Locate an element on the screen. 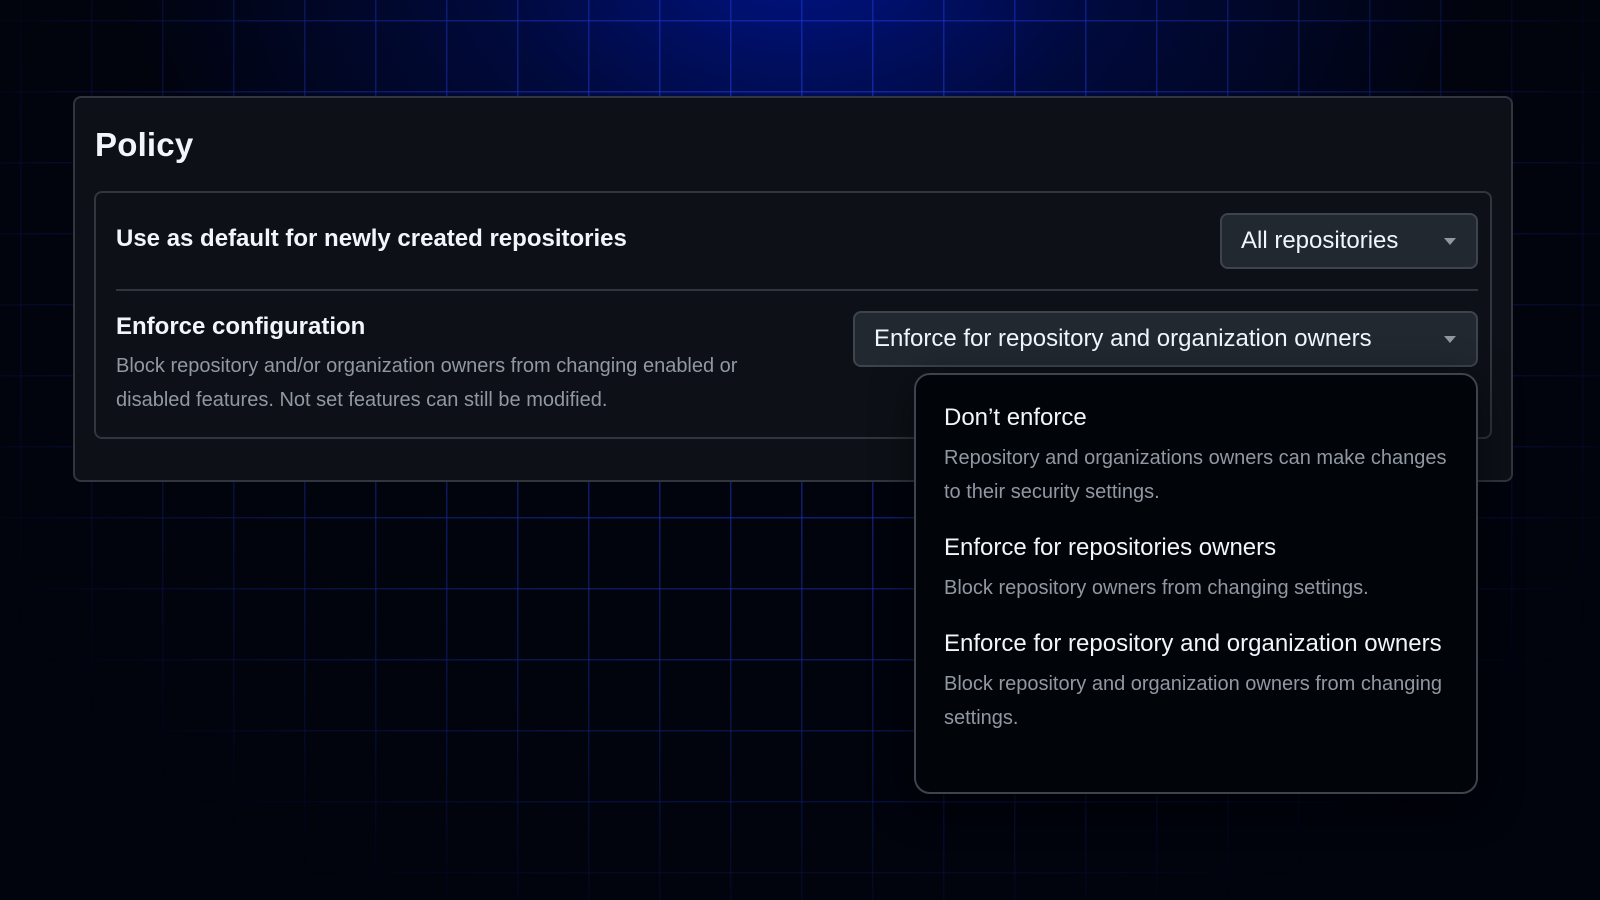 The height and width of the screenshot is (900, 1600). default-repositories-select: All repositories is located at coordinates (1349, 241).